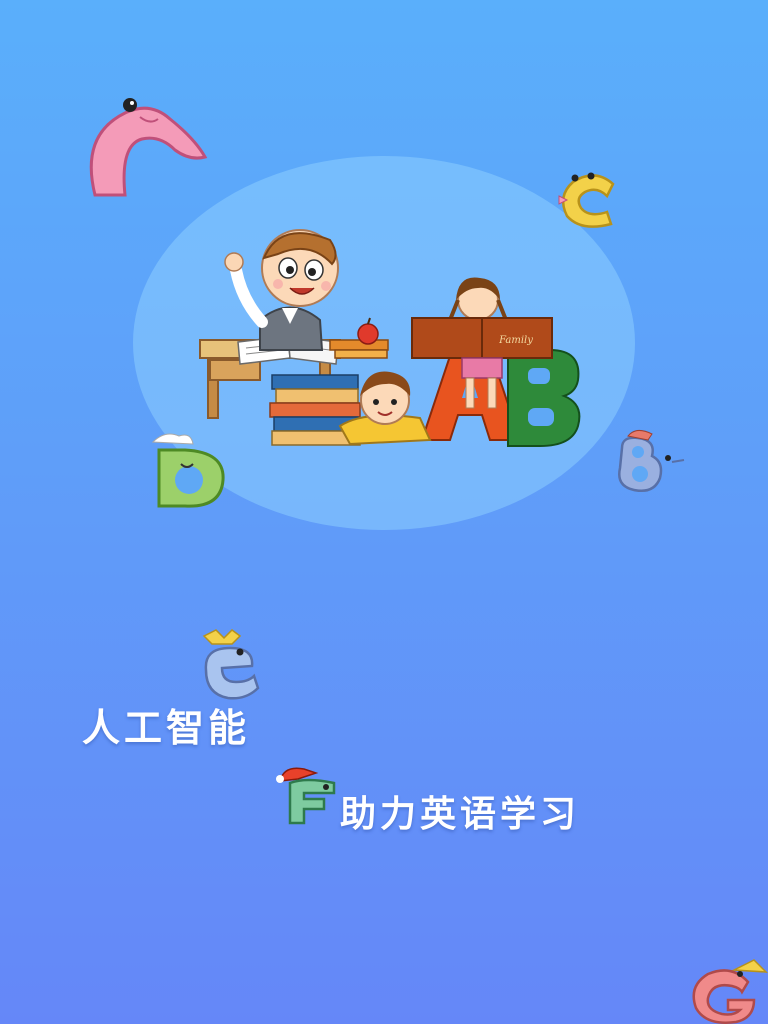 The width and height of the screenshot is (768, 1024). I want to click on book-cover-label: Family, so click(515, 340).